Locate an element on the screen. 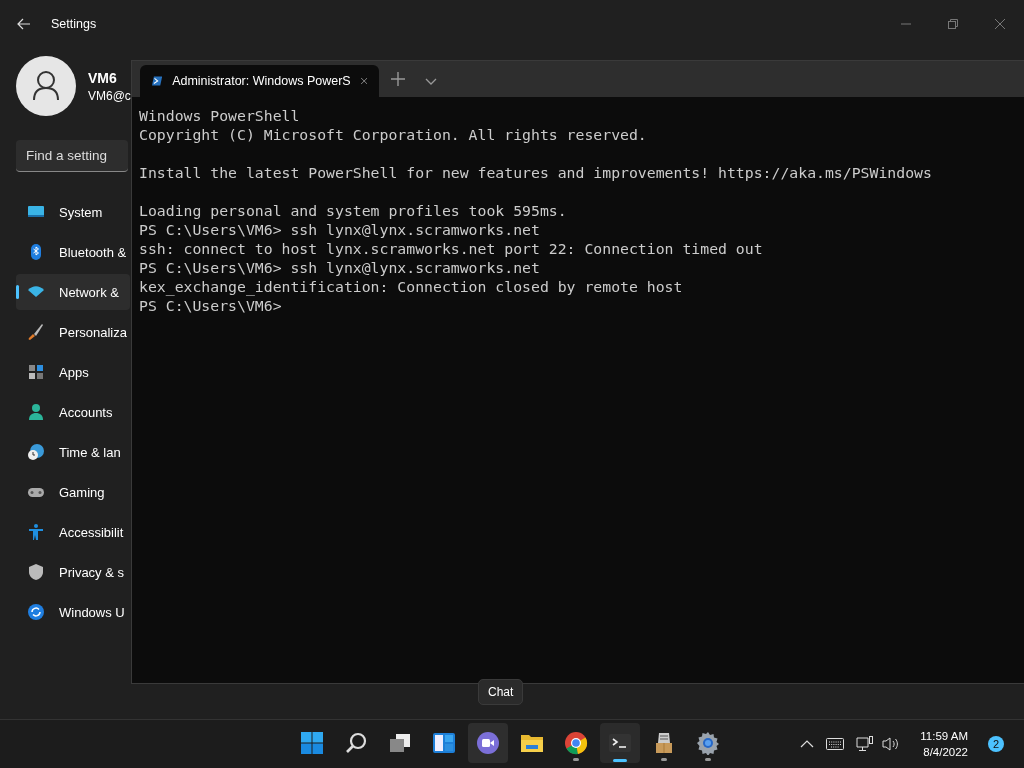 This screenshot has width=1024, height=768. apps-icon is located at coordinates (36, 372).